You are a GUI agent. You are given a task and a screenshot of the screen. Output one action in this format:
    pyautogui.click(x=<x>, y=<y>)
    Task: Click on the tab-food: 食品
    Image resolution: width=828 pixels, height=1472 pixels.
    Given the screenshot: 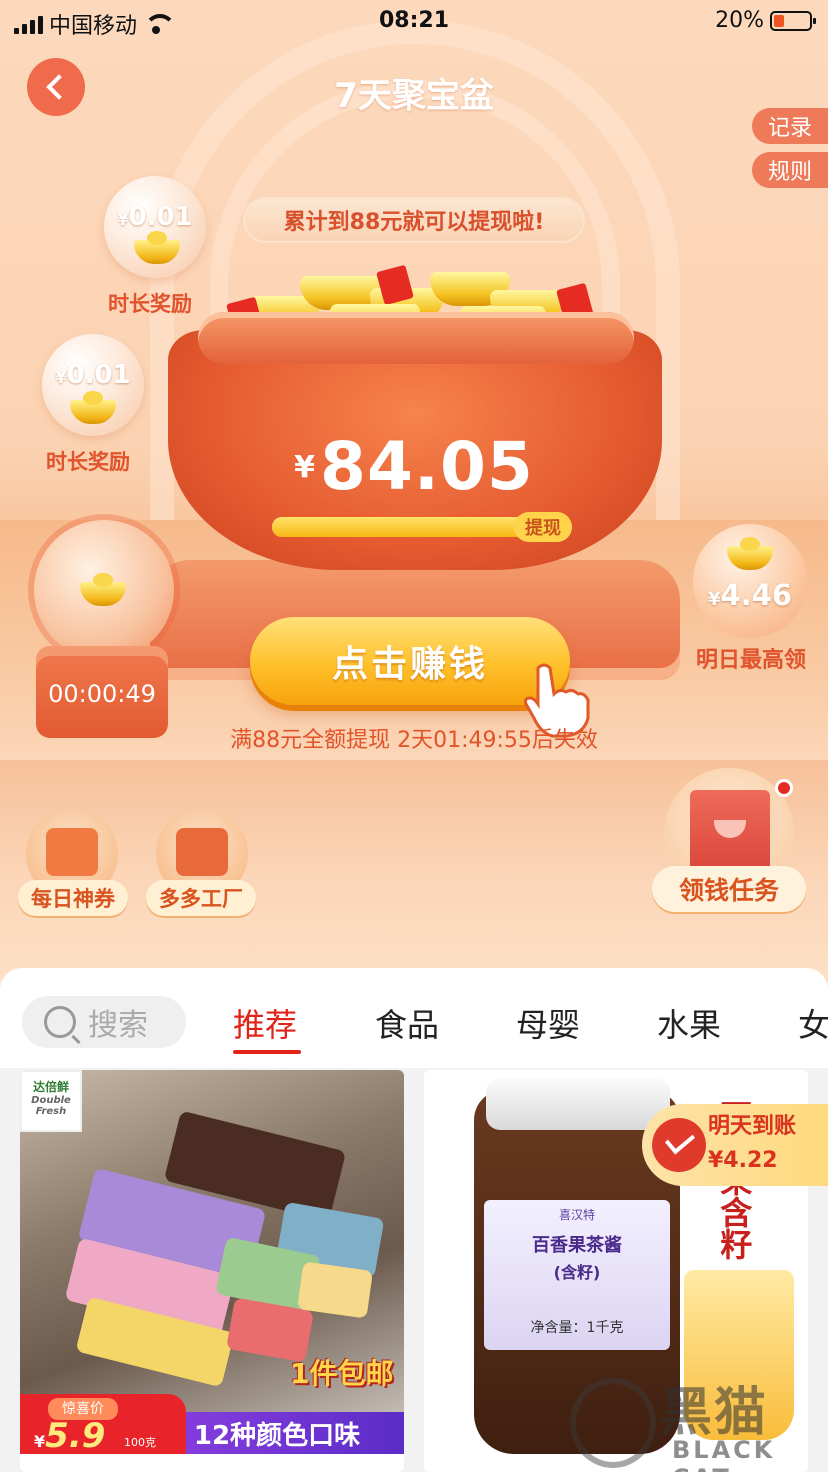 What is the action you would take?
    pyautogui.click(x=407, y=1023)
    